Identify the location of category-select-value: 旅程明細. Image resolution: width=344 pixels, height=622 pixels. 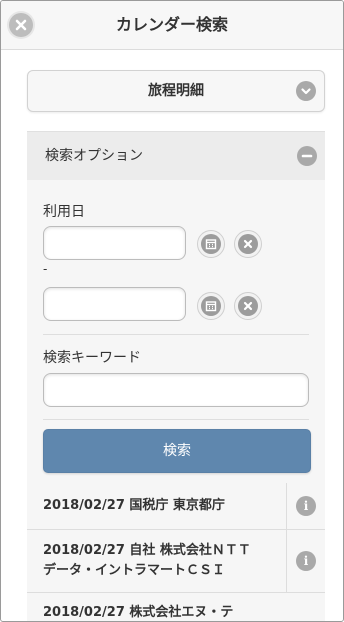
(176, 91).